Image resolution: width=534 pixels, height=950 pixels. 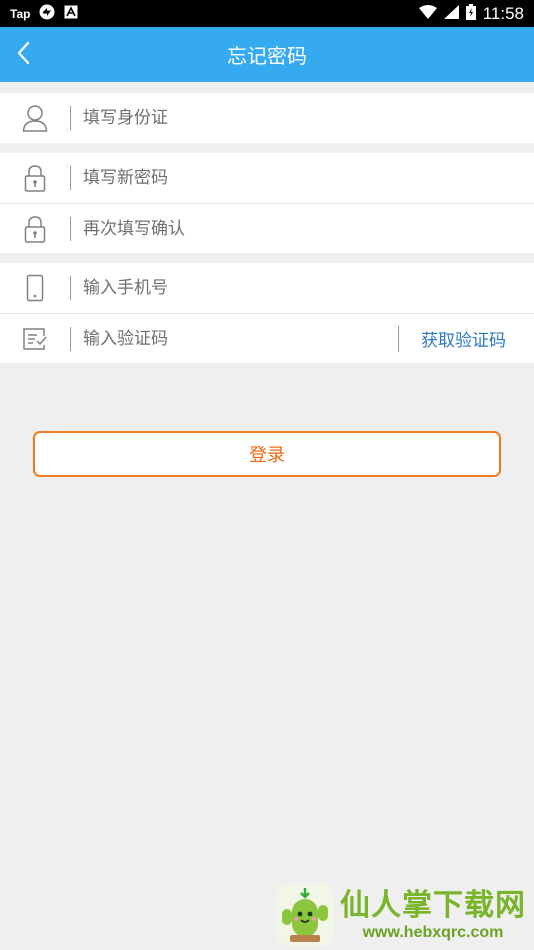 I want to click on carrier-label: Tap, so click(x=20, y=13).